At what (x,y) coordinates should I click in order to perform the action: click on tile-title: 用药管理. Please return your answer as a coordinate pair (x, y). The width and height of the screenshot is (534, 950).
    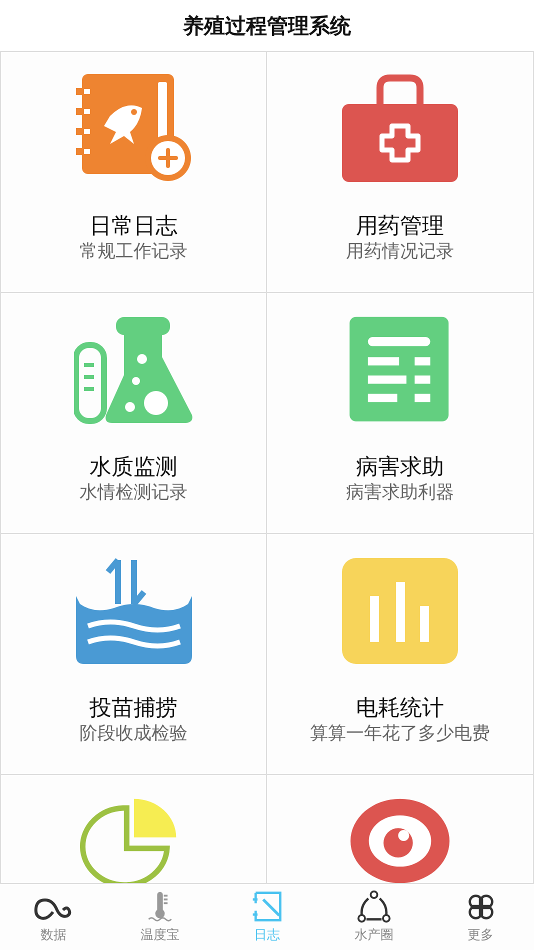
    Looking at the image, I should click on (400, 227).